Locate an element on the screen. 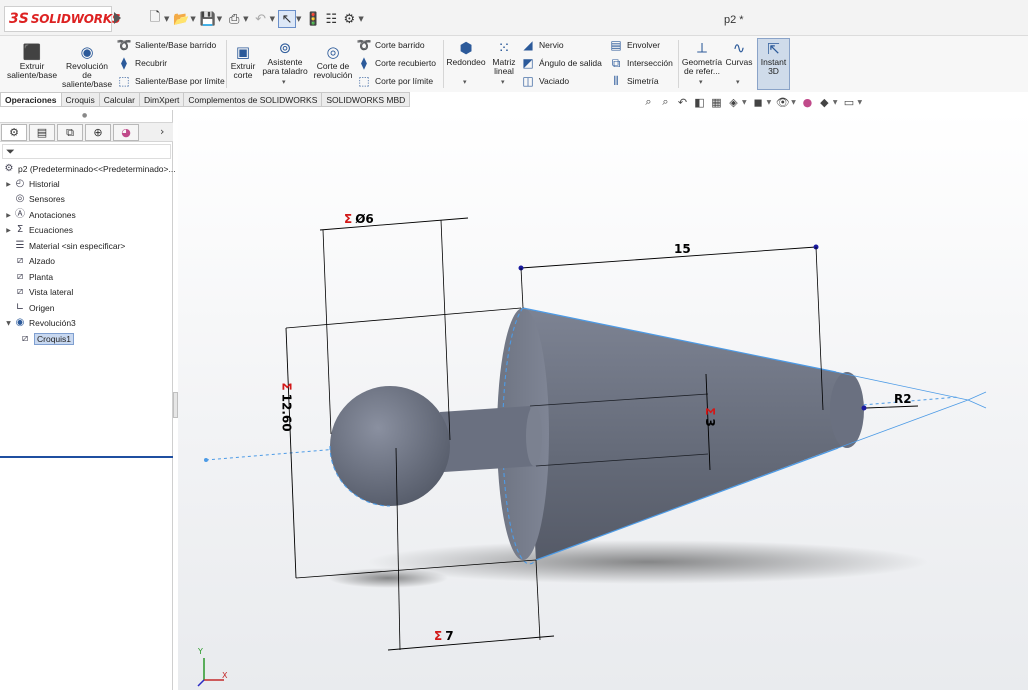 This screenshot has width=1028, height=690. intersect-button: ⧉ Intersección is located at coordinates (640, 63).